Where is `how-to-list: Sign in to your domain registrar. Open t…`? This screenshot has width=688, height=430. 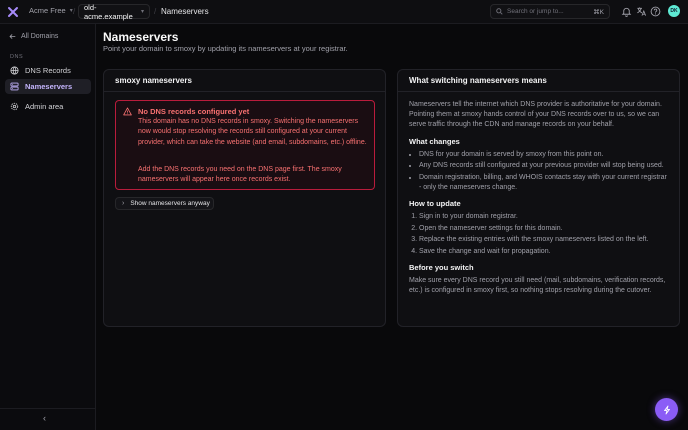
how-to-list: Sign in to your domain registrar. Open t… is located at coordinates (540, 234).